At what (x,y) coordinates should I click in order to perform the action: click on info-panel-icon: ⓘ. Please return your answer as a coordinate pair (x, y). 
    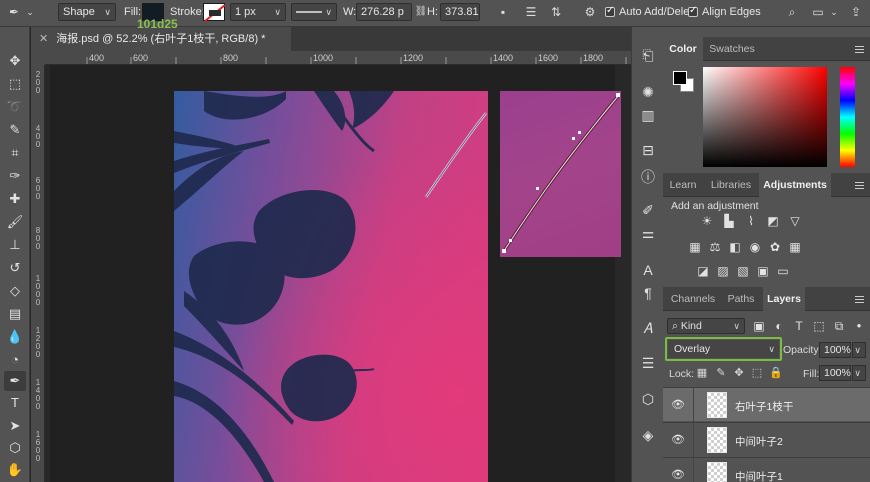
    Looking at the image, I should click on (648, 177).